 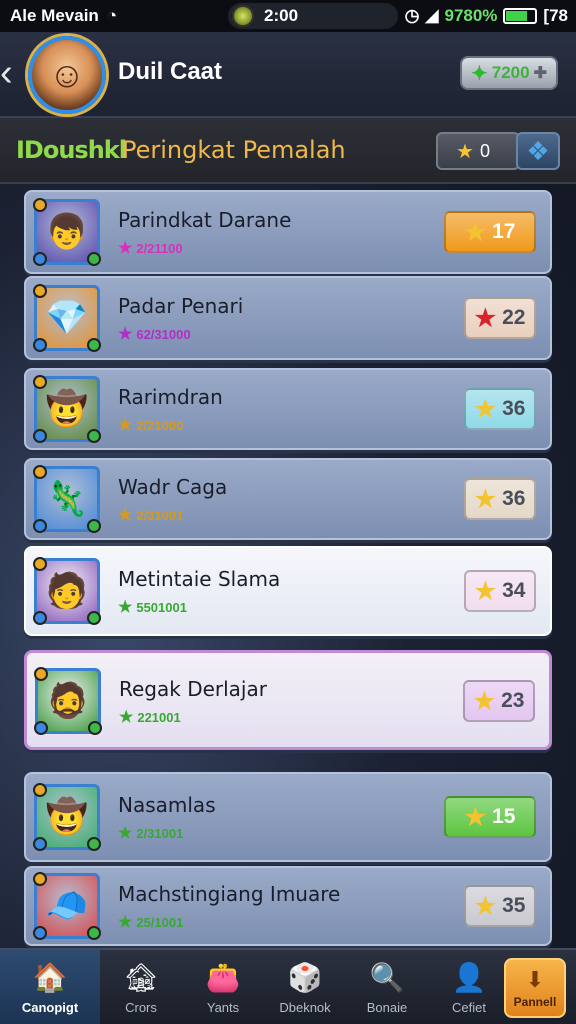 I want to click on player-portrait-icon: 🧑, so click(x=67, y=591).